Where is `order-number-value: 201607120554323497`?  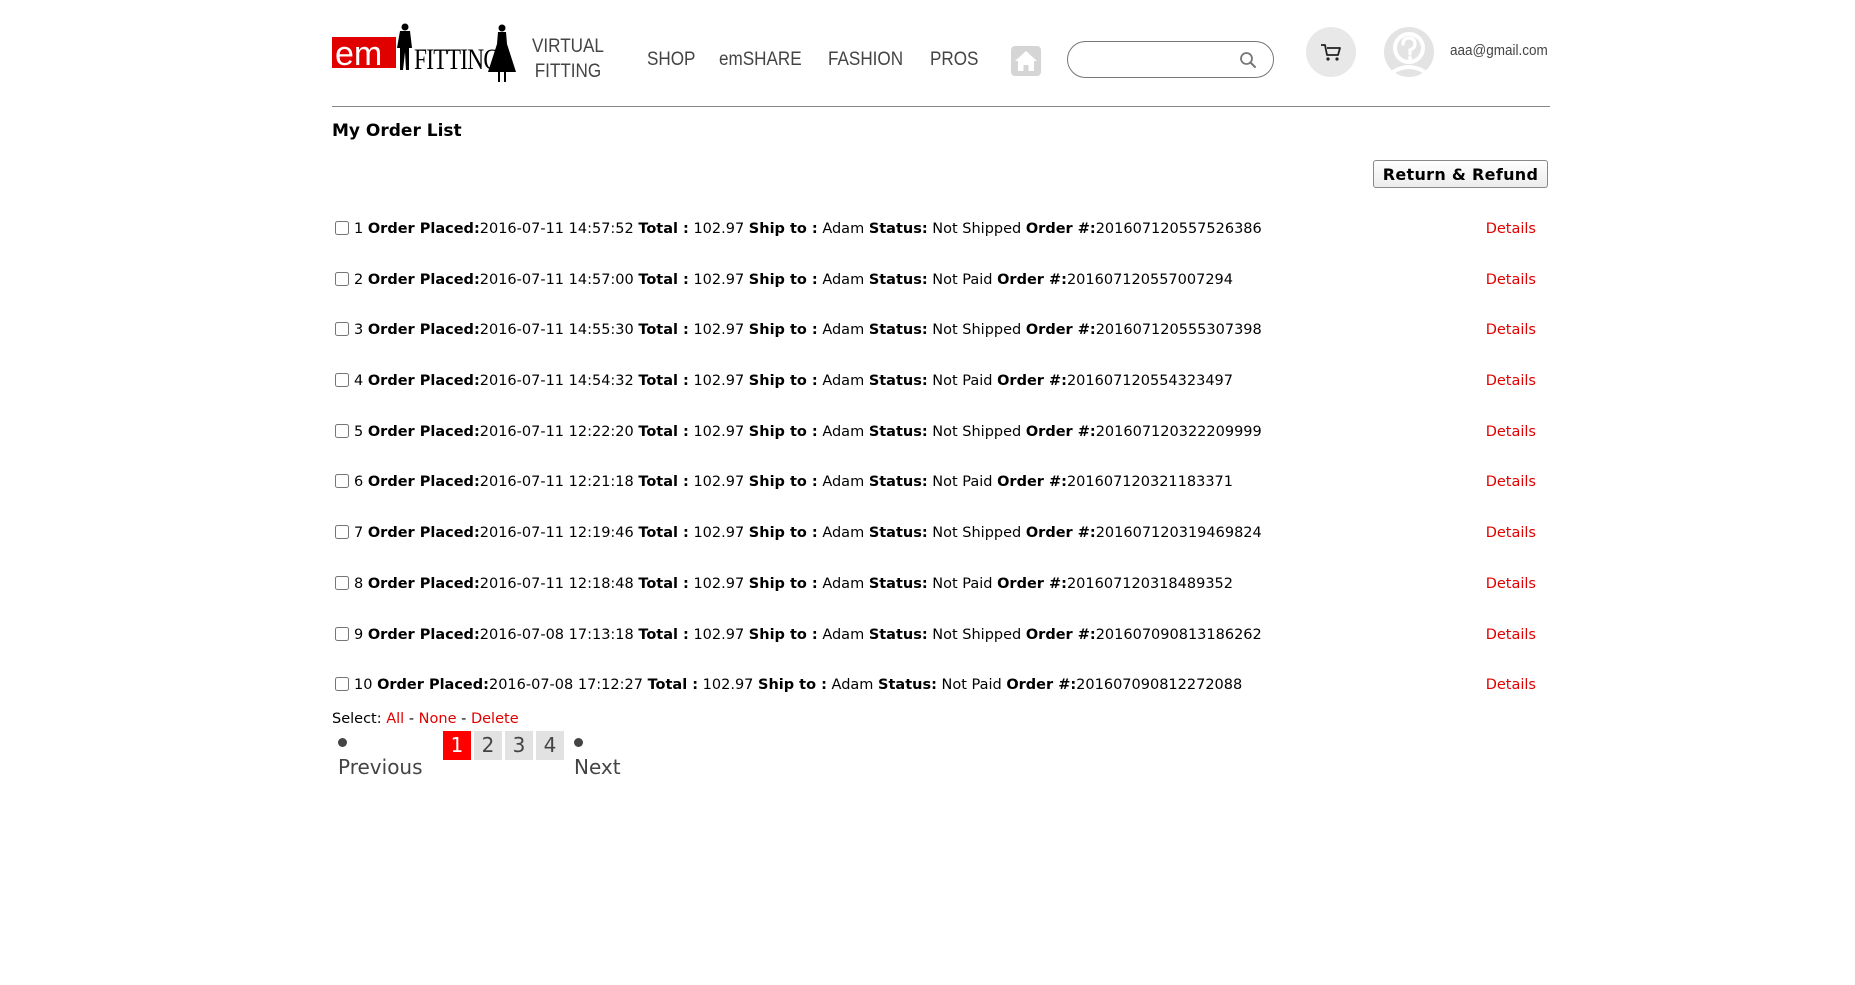
order-number-value: 201607120554323497 is located at coordinates (1150, 381).